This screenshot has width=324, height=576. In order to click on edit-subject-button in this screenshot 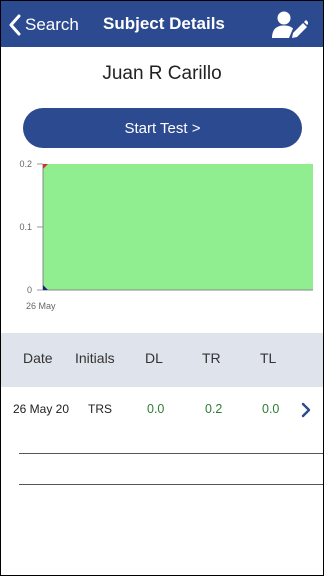, I will do `click(290, 25)`.